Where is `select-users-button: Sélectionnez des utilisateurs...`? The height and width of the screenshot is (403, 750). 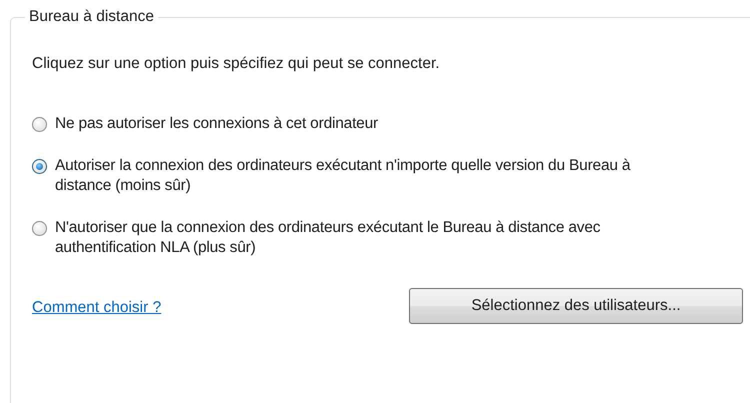
select-users-button: Sélectionnez des utilisateurs... is located at coordinates (576, 306).